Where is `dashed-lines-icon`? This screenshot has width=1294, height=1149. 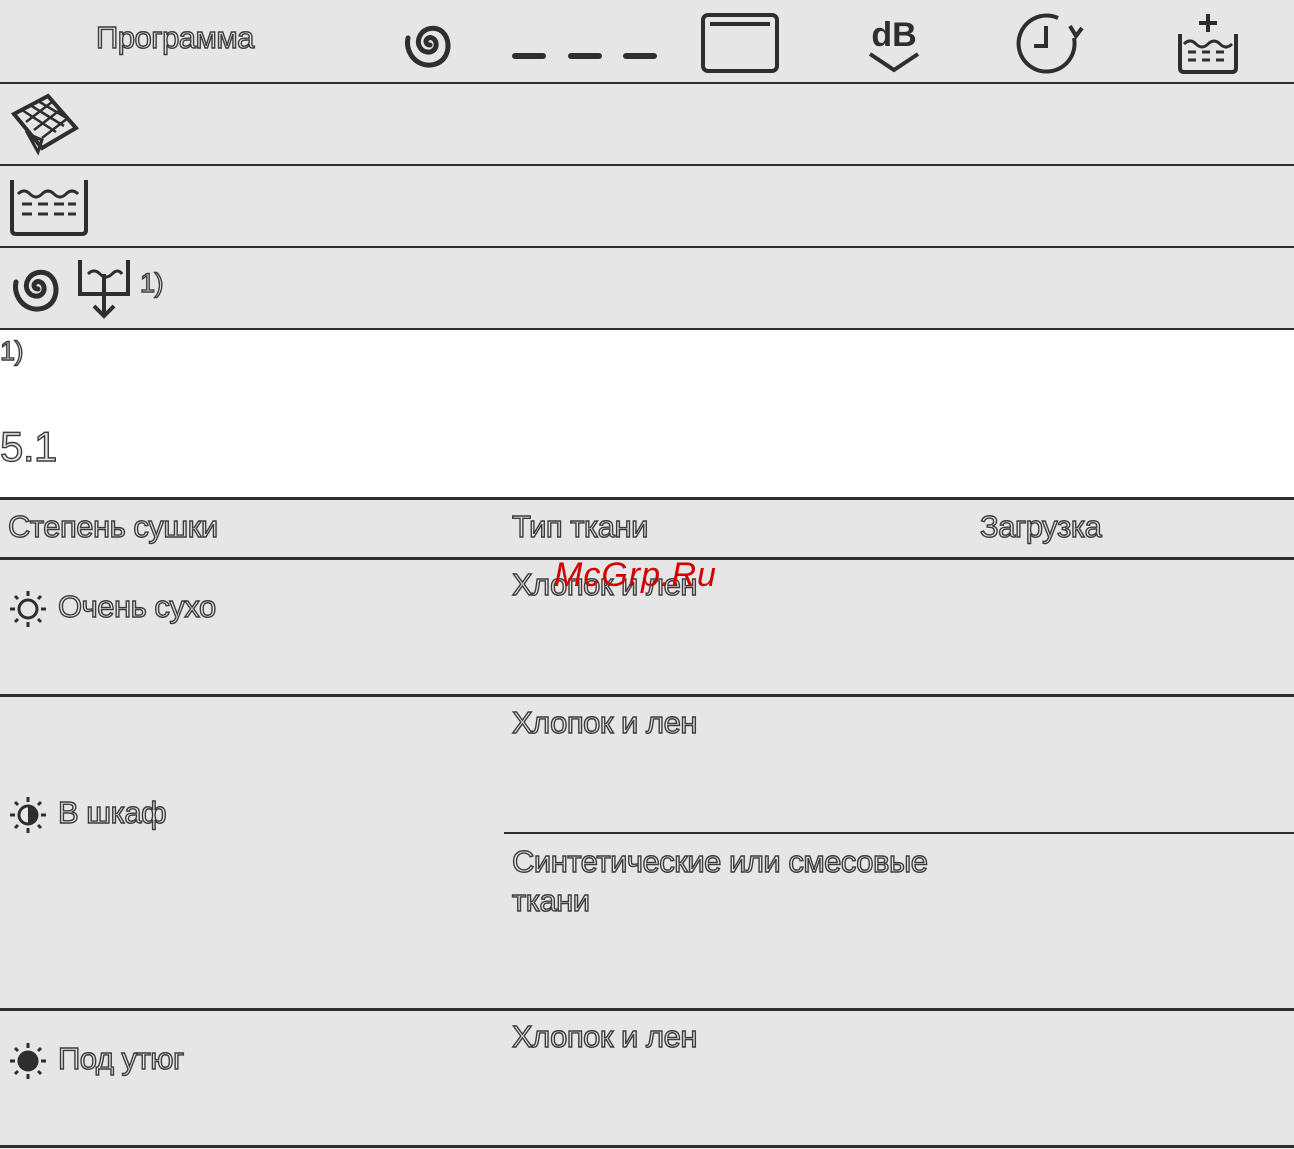 dashed-lines-icon is located at coordinates (585, 56).